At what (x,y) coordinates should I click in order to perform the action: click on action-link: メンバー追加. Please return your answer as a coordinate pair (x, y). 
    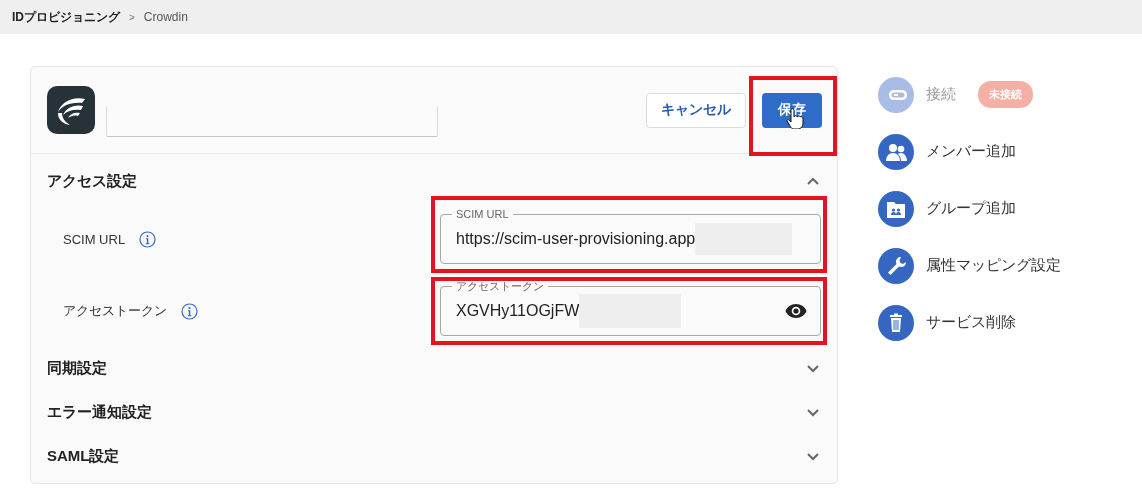
    Looking at the image, I should click on (971, 151).